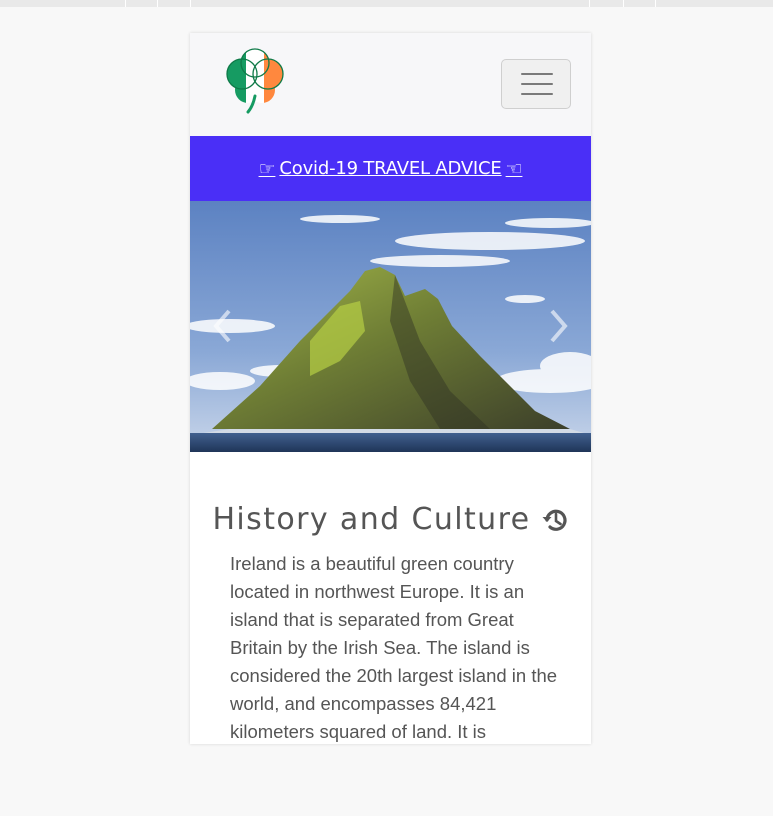 The width and height of the screenshot is (773, 816). Describe the element at coordinates (267, 168) in the screenshot. I see `hand-point-right-icon: ☞` at that location.